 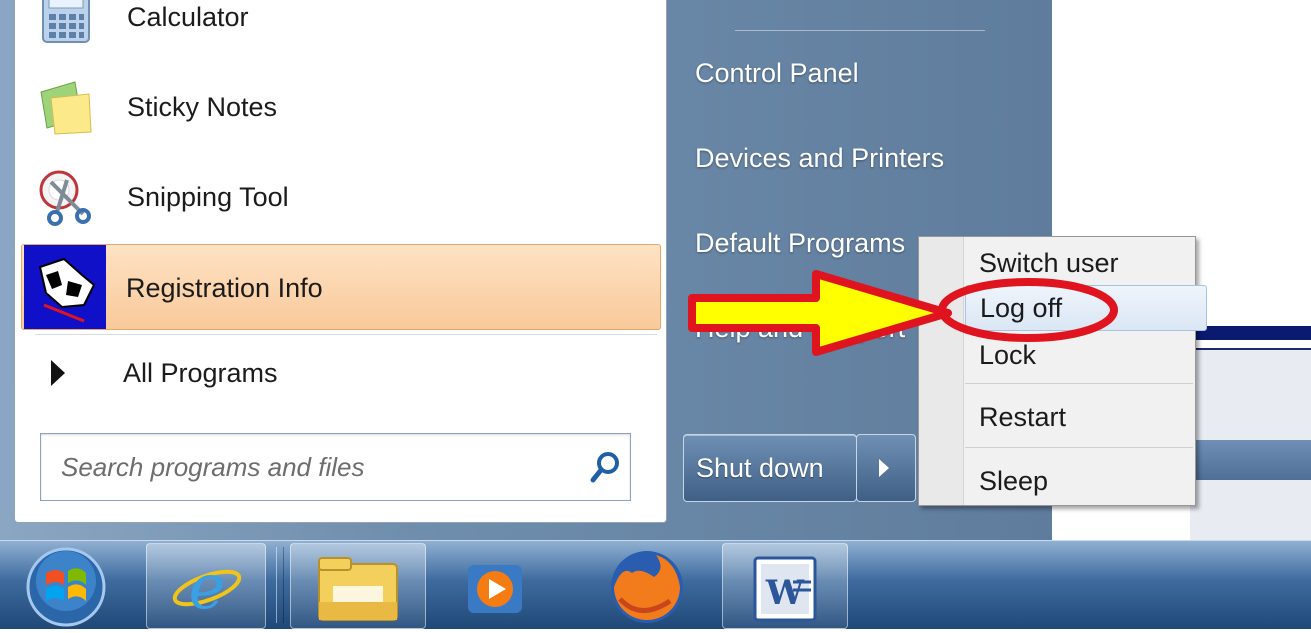 What do you see at coordinates (202, 107) in the screenshot?
I see `program-label: Sticky Notes` at bounding box center [202, 107].